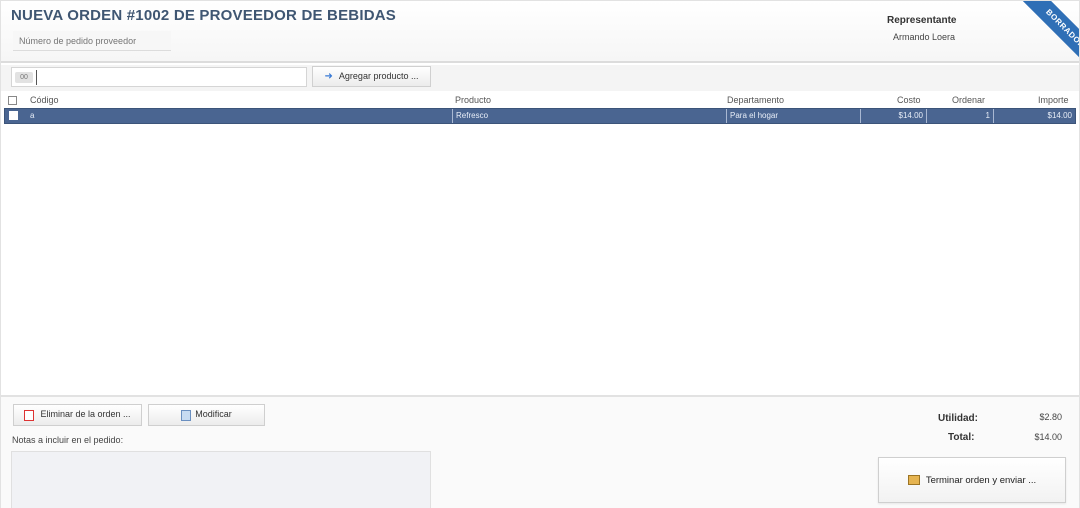 This screenshot has width=1080, height=508. Describe the element at coordinates (29, 415) in the screenshot. I see `delete-document-icon` at that location.